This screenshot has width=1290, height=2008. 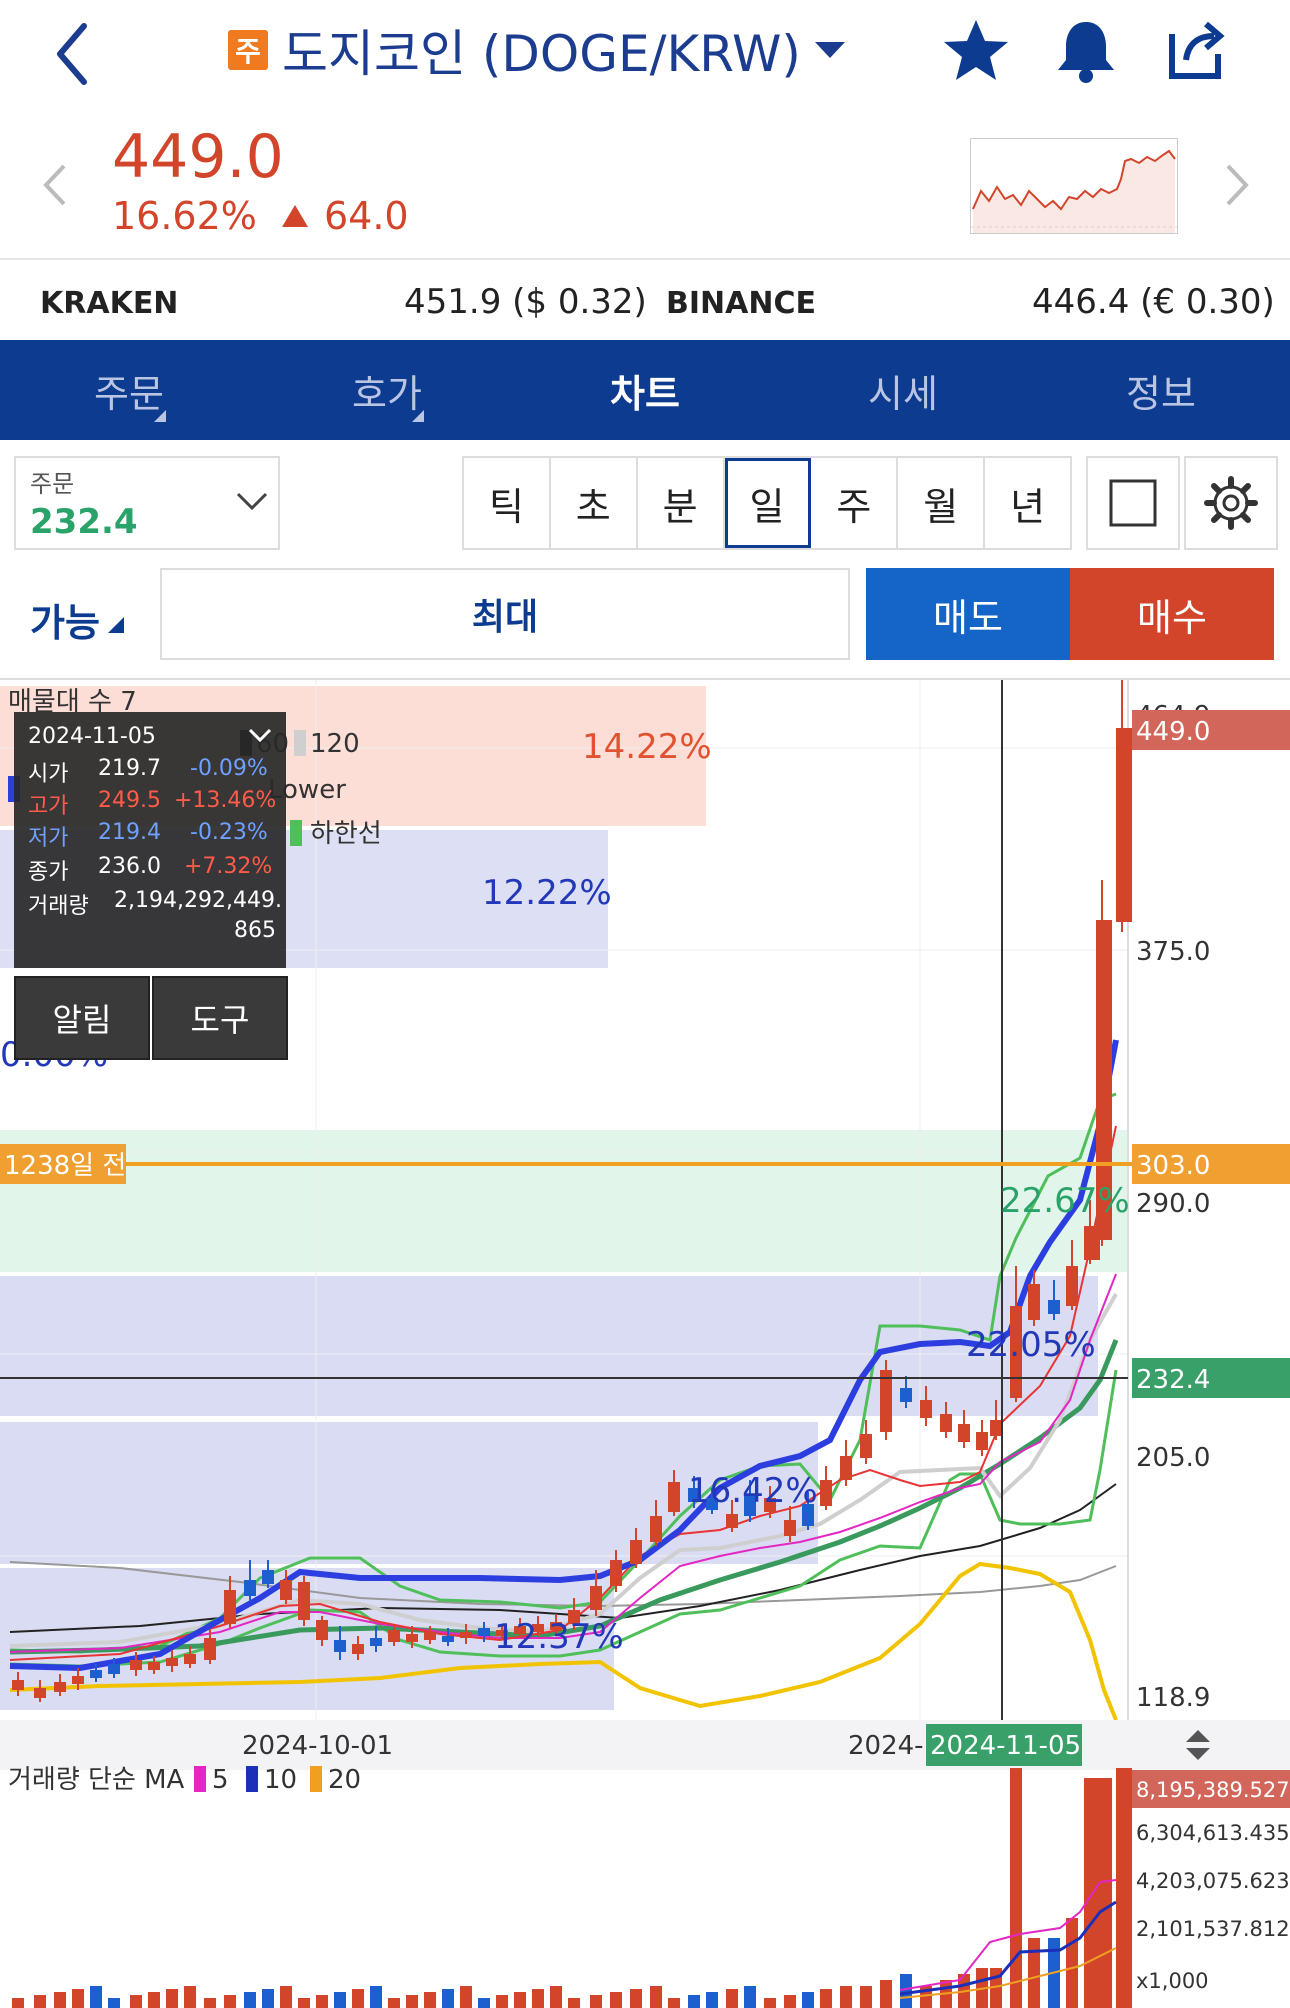 I want to click on period-week: 주, so click(x=855, y=503).